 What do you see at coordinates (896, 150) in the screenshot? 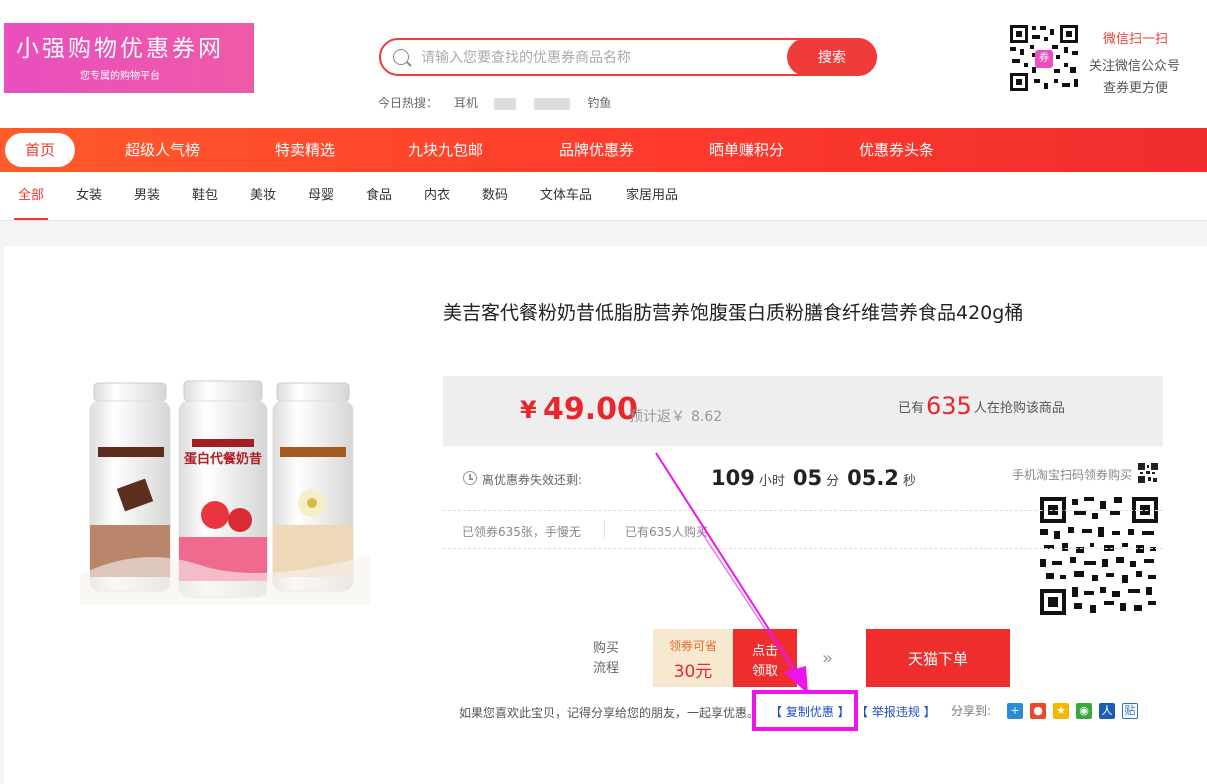
I see `nav-item-headlines: 优惠券头条` at bounding box center [896, 150].